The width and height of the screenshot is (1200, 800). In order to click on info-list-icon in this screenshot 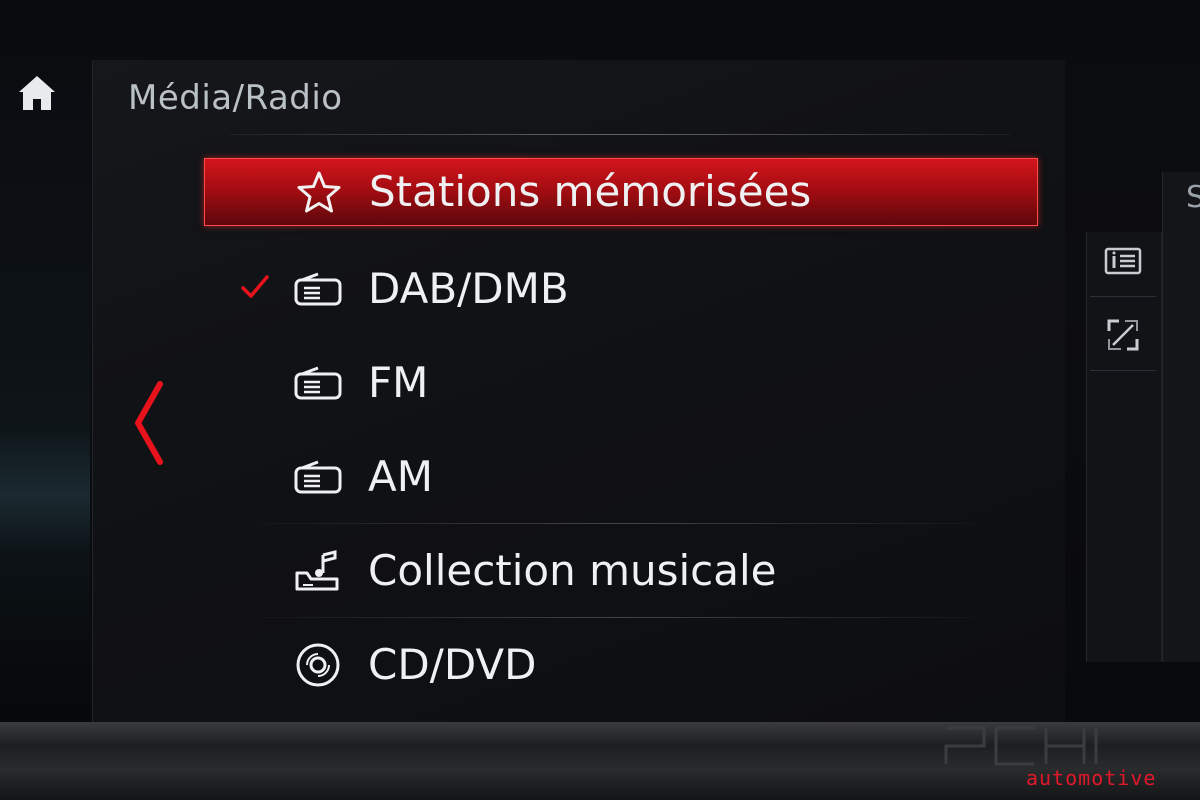, I will do `click(1123, 261)`.